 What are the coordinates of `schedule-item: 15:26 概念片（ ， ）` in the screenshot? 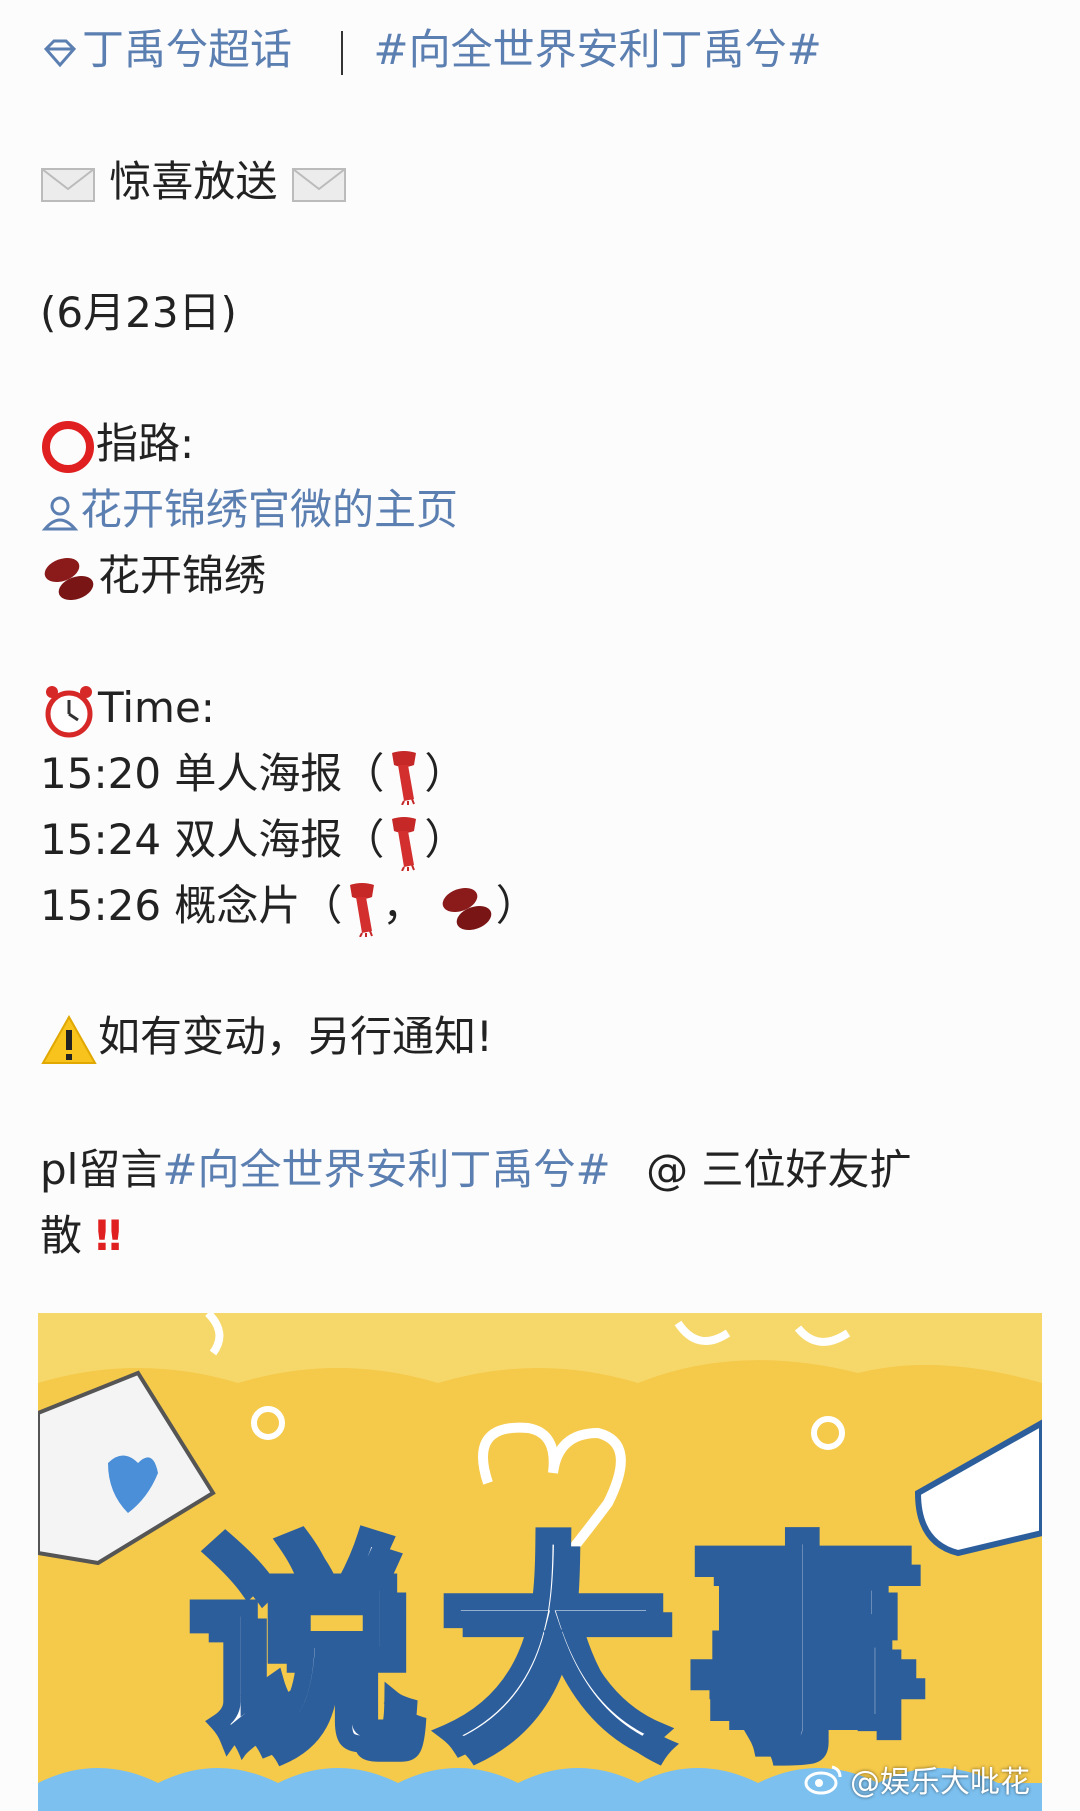 It's located at (289, 906).